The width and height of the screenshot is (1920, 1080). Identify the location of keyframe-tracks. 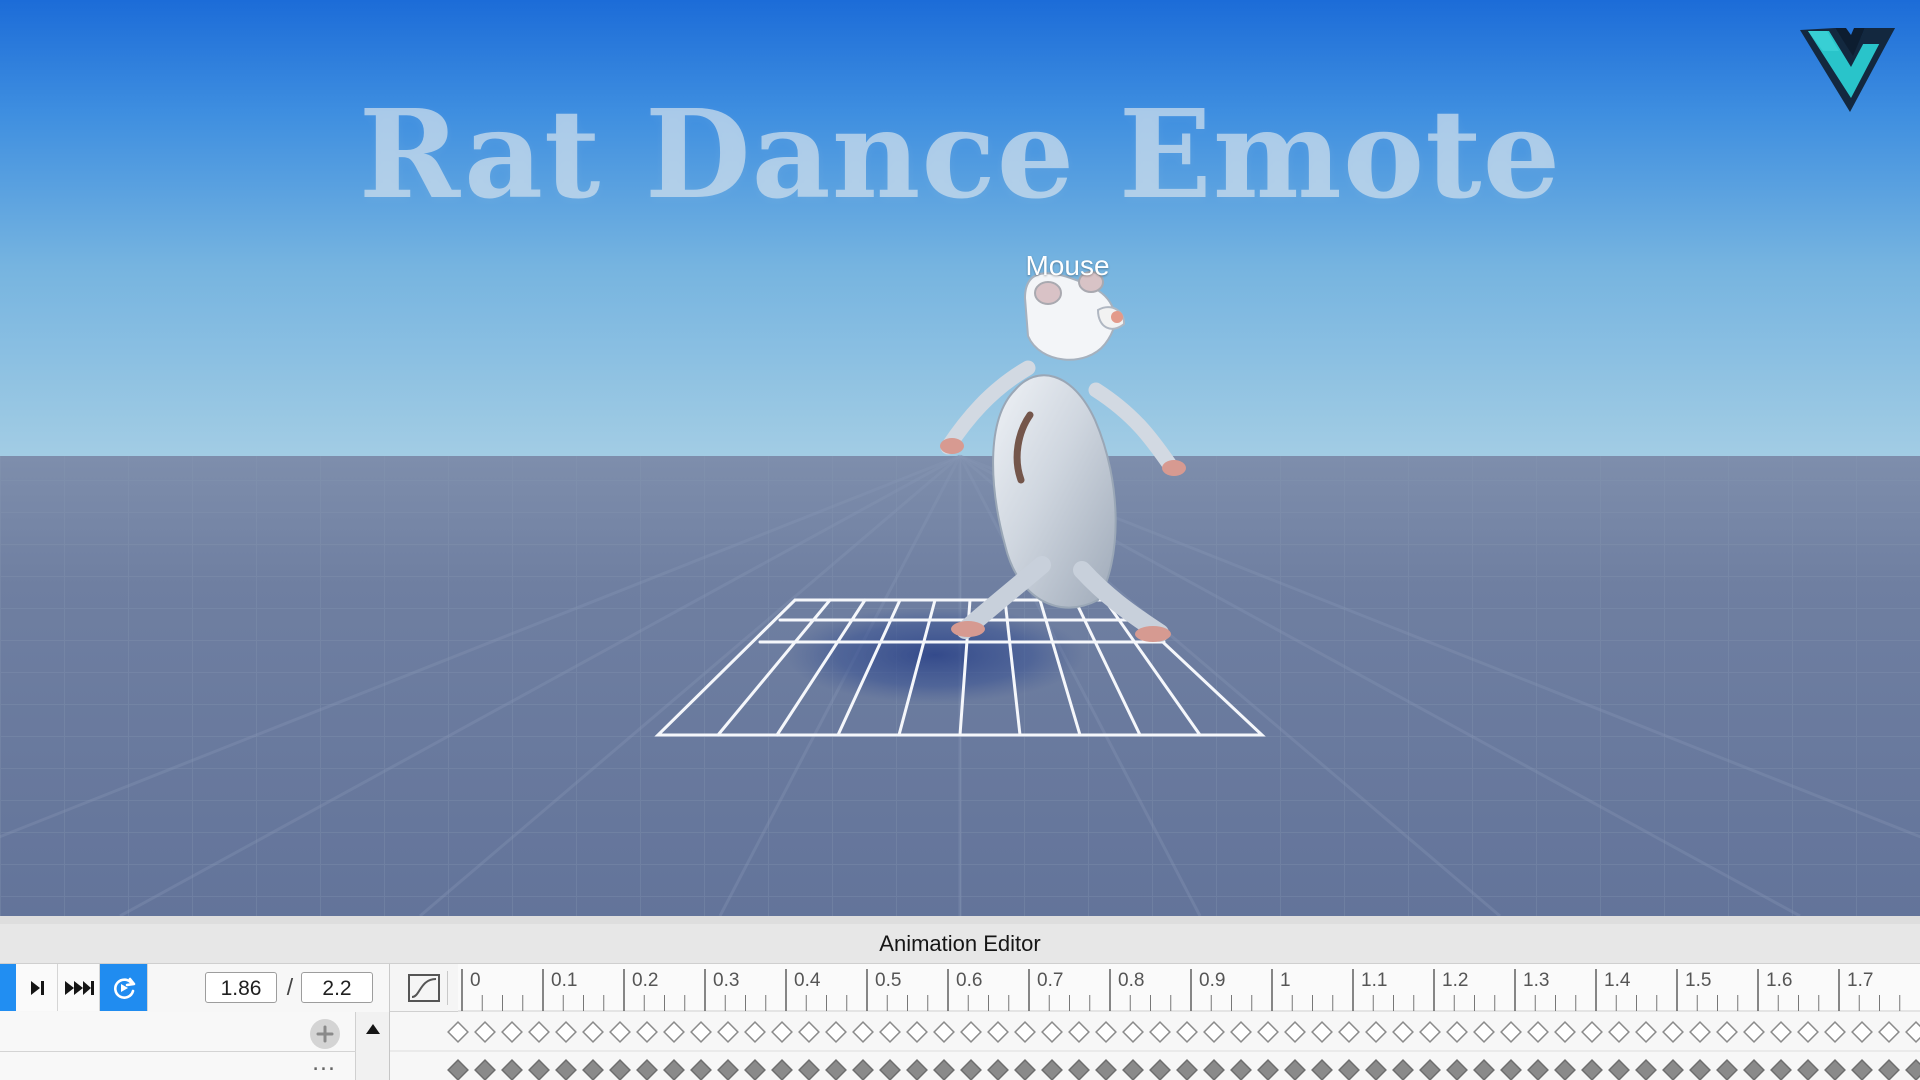
(1155, 1046).